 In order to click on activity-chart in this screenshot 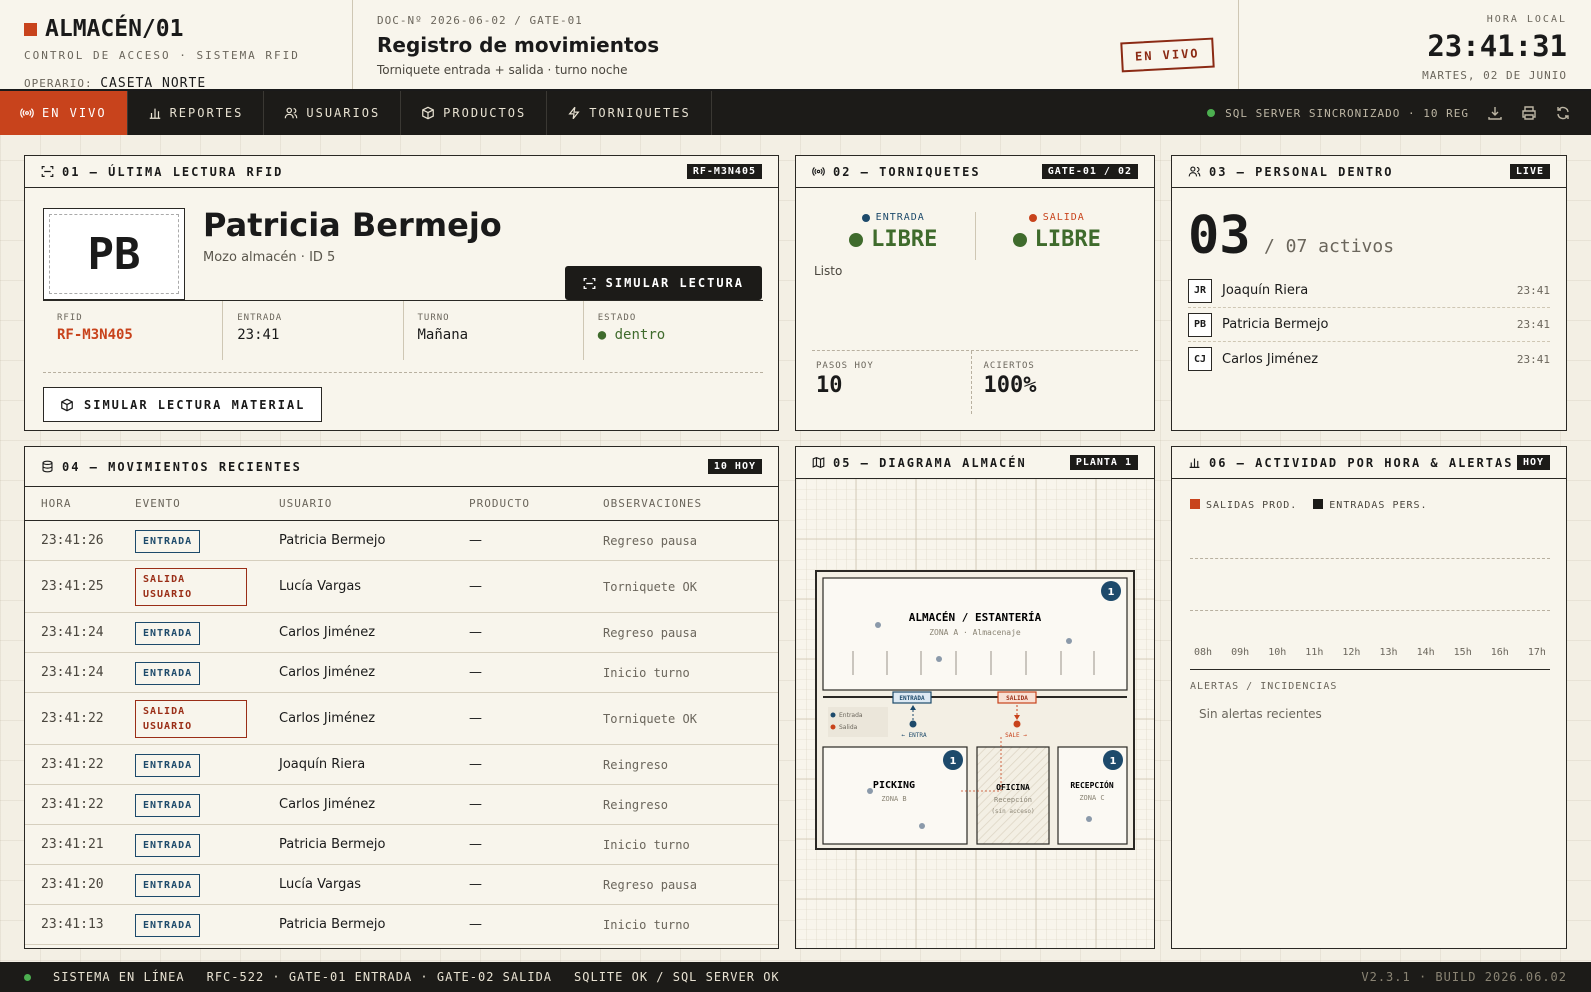, I will do `click(1370, 581)`.